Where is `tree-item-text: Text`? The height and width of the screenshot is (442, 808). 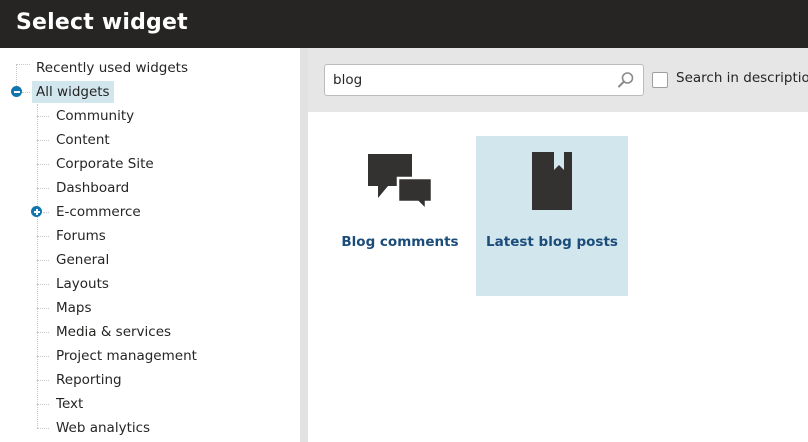
tree-item-text: Text is located at coordinates (69, 404).